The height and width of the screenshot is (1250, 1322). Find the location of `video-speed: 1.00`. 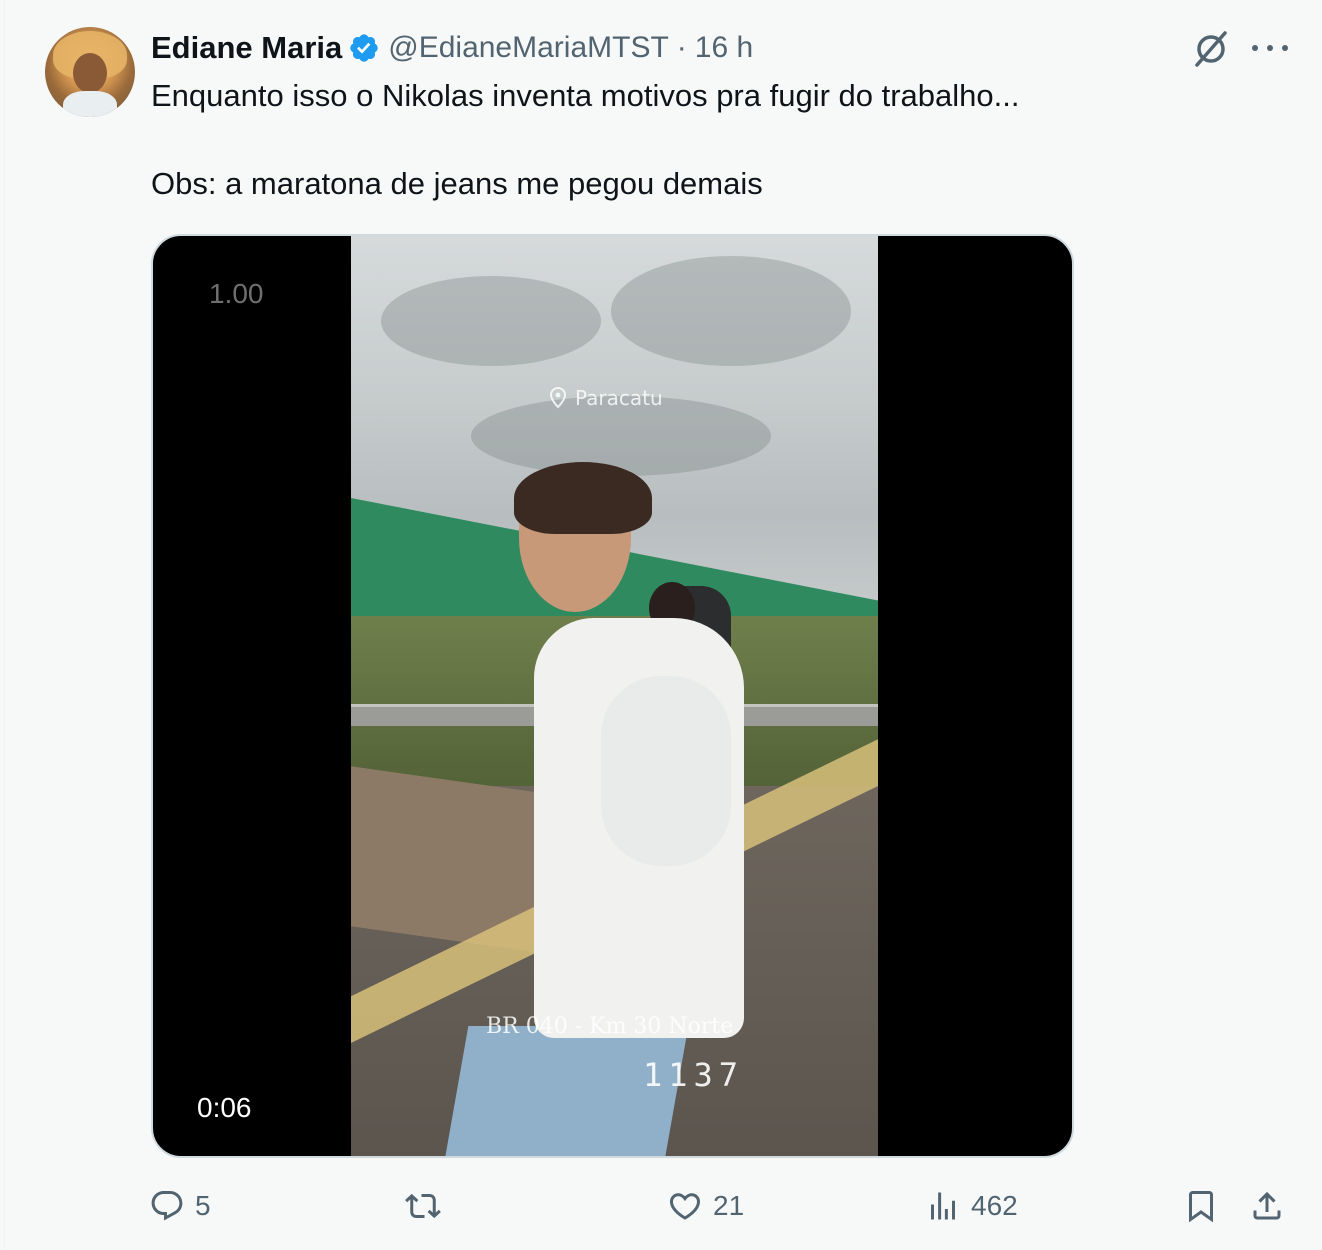

video-speed: 1.00 is located at coordinates (236, 293).